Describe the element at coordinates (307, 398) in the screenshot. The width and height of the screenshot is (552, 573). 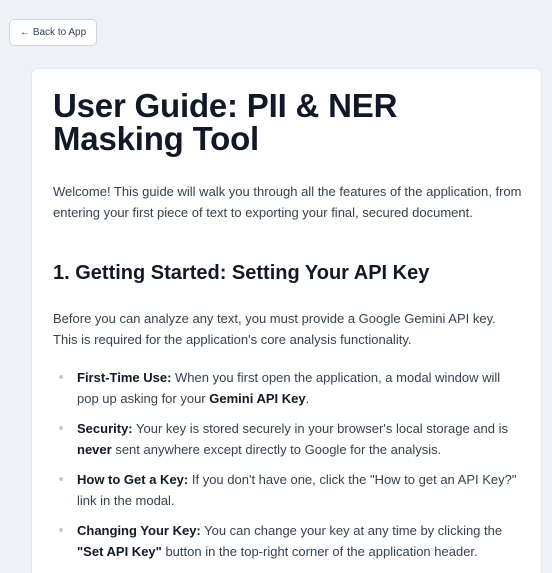
I see `list-item-text-end: .` at that location.